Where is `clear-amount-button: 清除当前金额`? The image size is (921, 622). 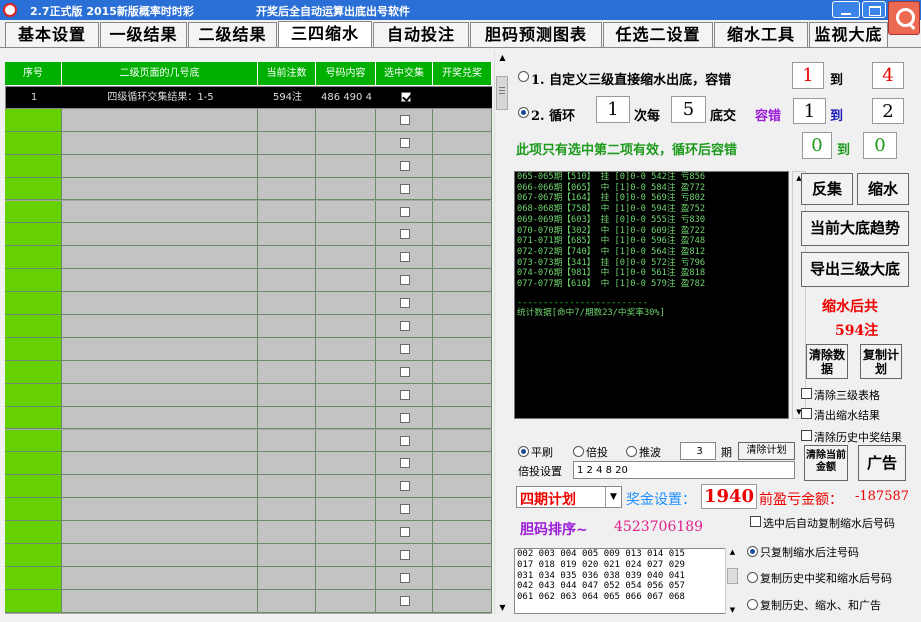 clear-amount-button: 清除当前金额 is located at coordinates (826, 463).